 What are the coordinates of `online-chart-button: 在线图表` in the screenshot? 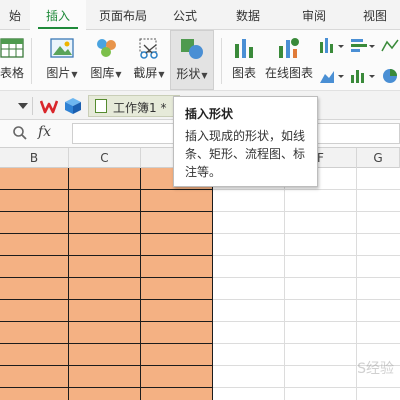 It's located at (289, 60).